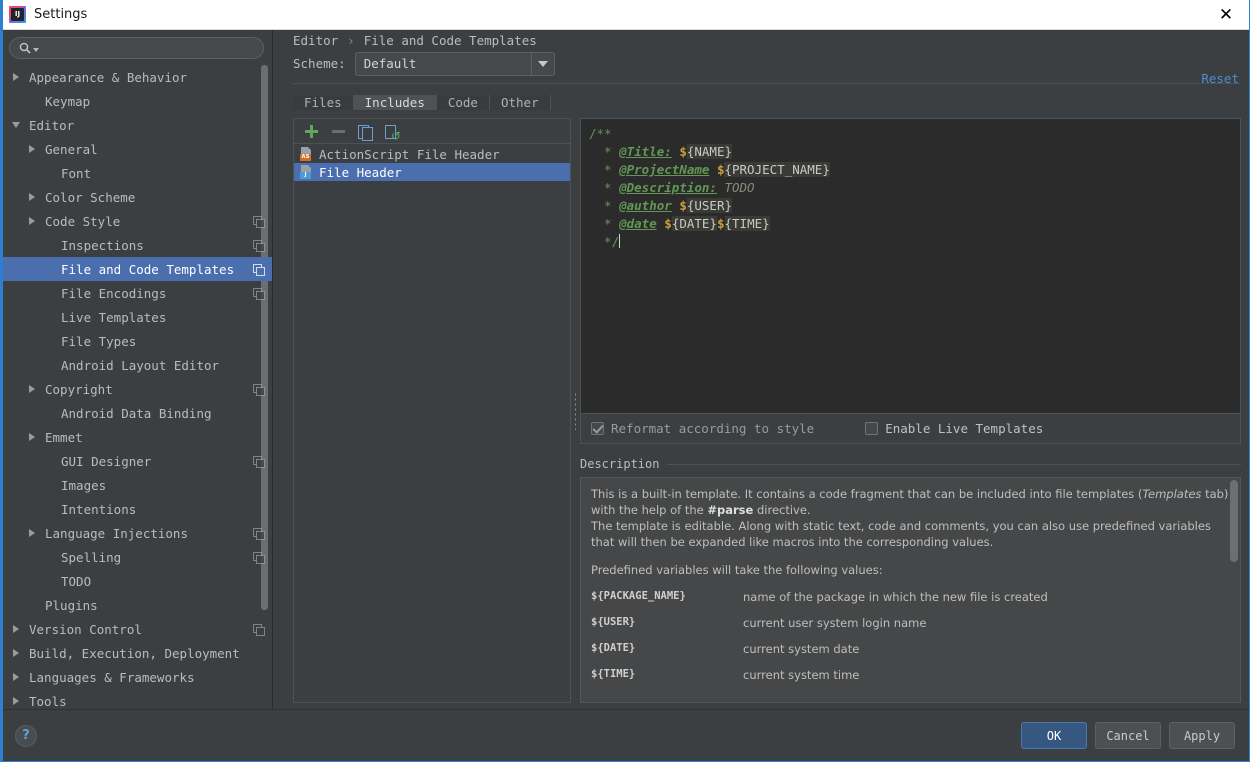 Image resolution: width=1250 pixels, height=762 pixels. Describe the element at coordinates (136, 581) in the screenshot. I see `sidebar-item-todo: TODO` at that location.